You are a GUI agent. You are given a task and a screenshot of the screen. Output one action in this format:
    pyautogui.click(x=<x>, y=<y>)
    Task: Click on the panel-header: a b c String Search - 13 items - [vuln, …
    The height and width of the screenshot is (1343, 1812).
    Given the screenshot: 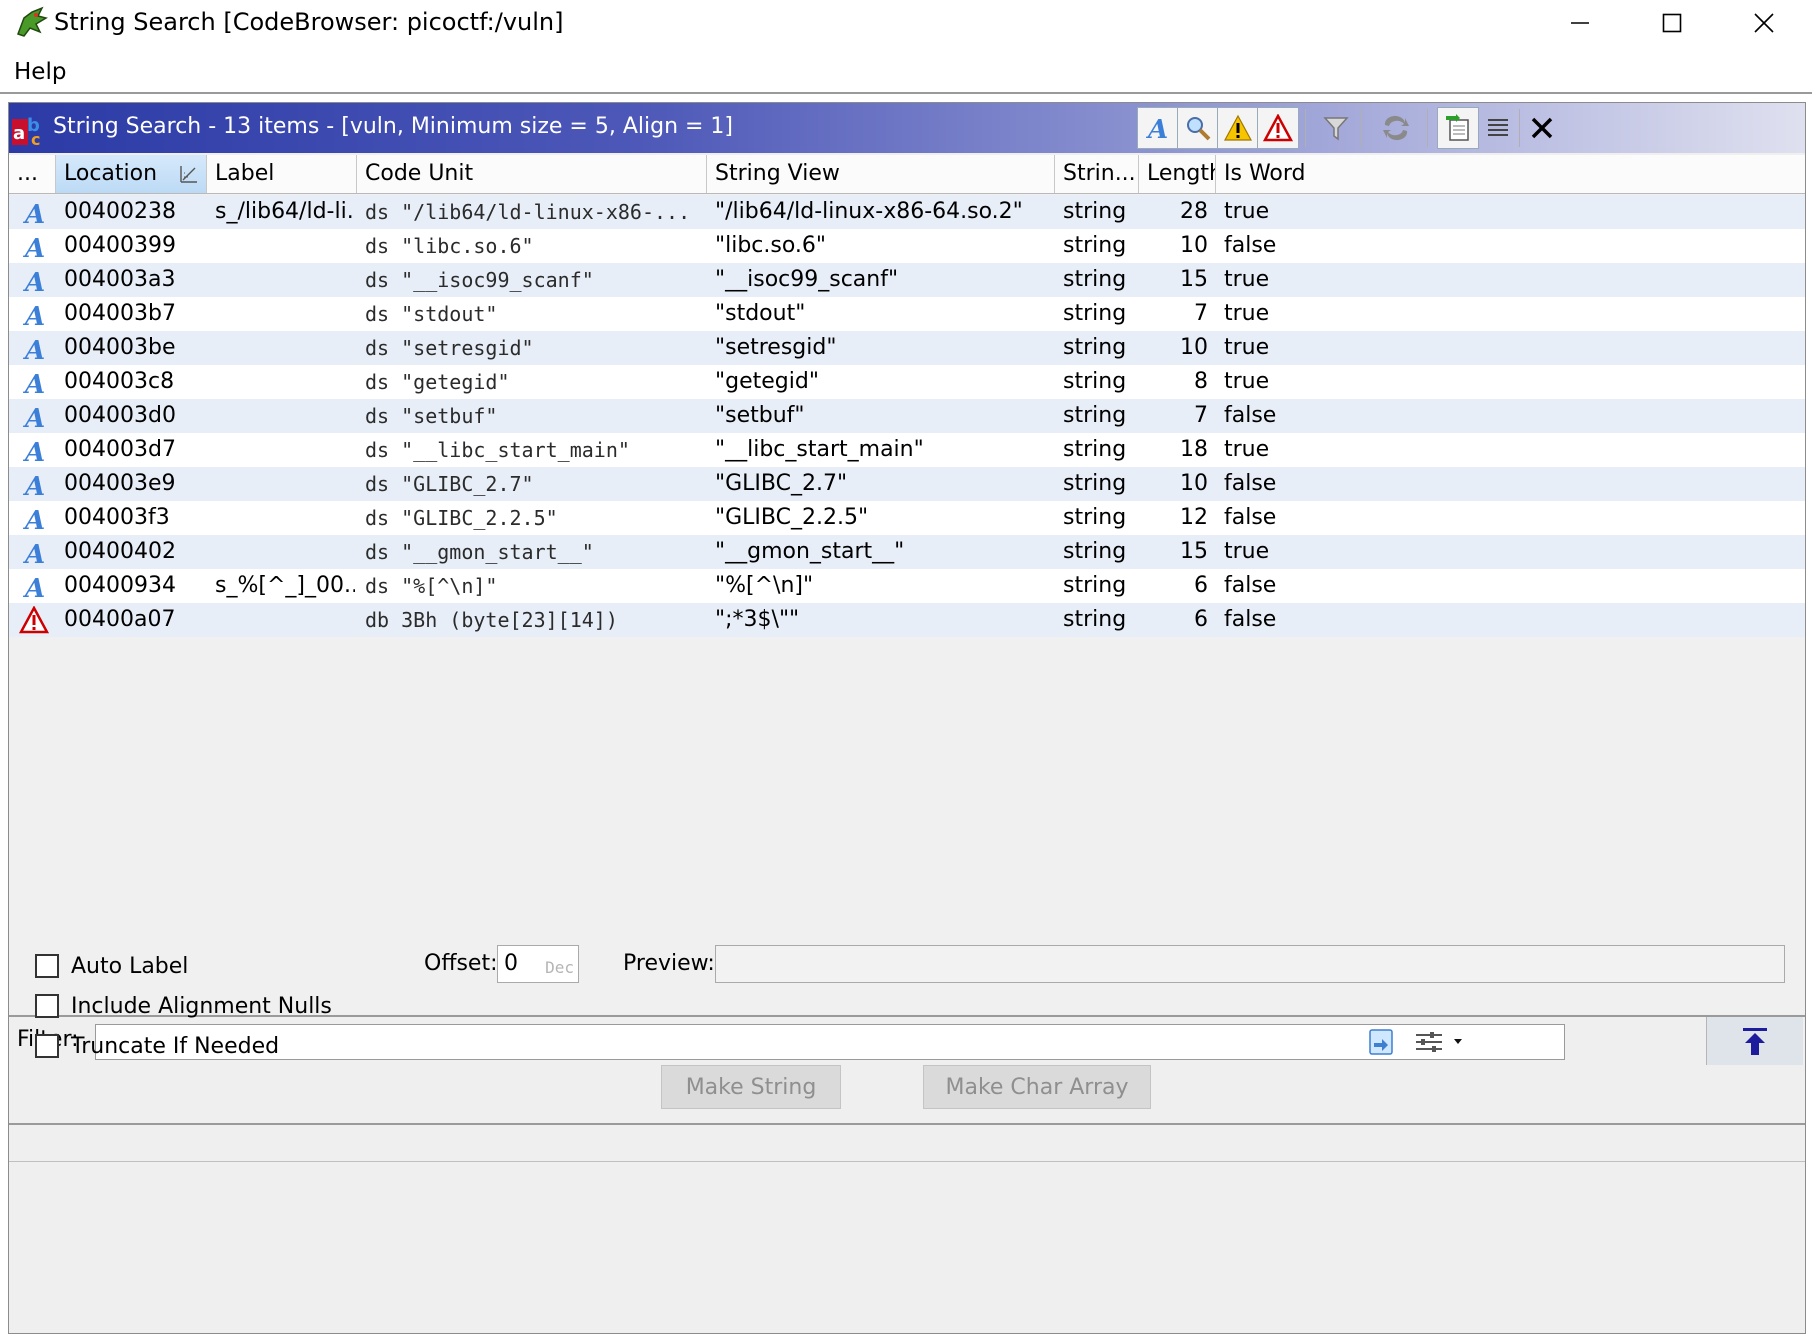 What is the action you would take?
    pyautogui.click(x=907, y=128)
    